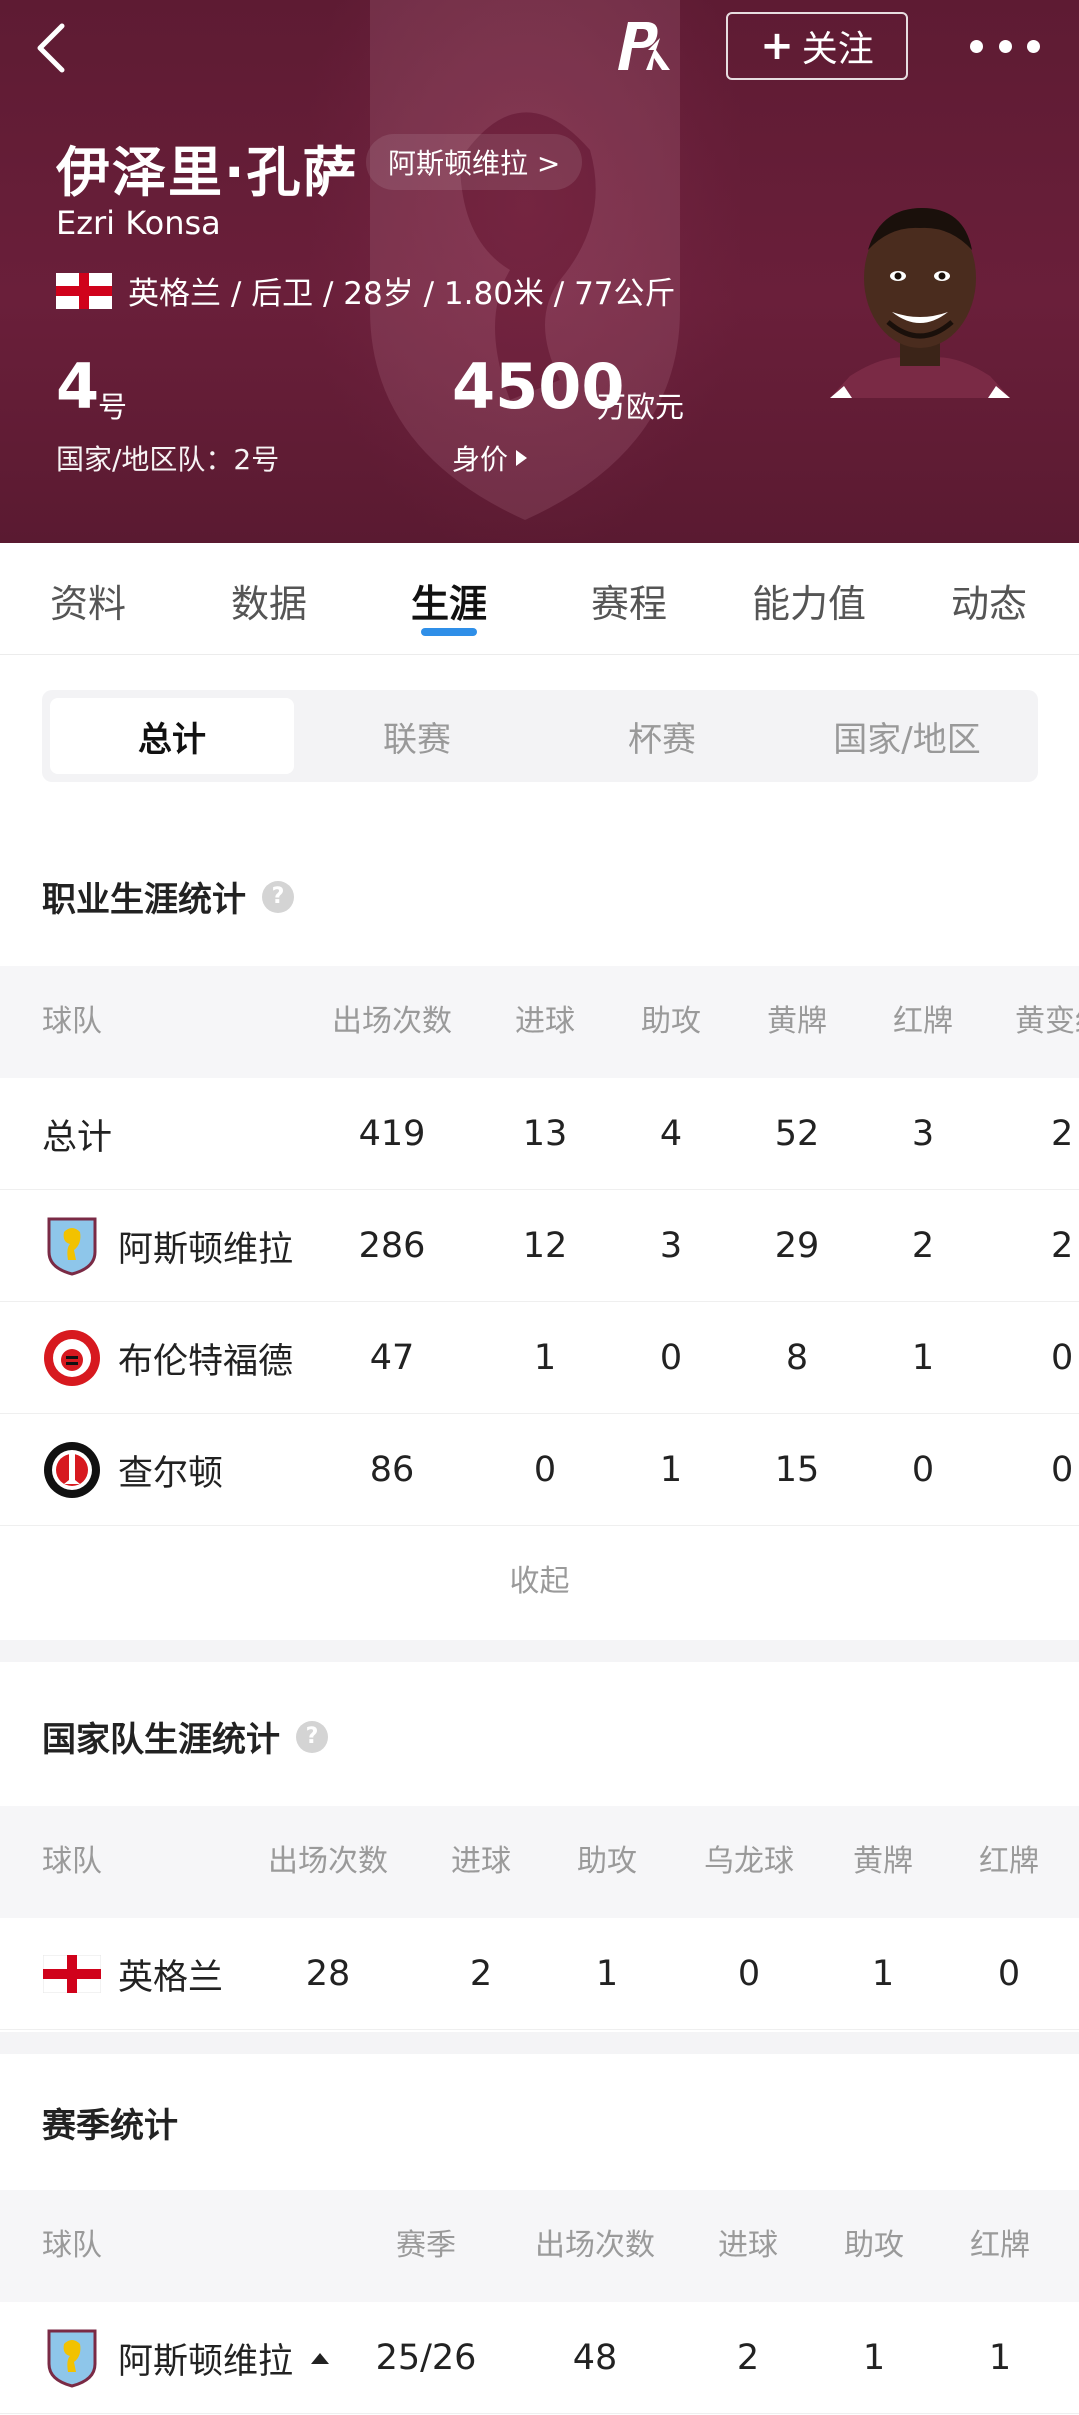 The image size is (1079, 2415). What do you see at coordinates (907, 736) in the screenshot?
I see `segment-national: 国家/地区` at bounding box center [907, 736].